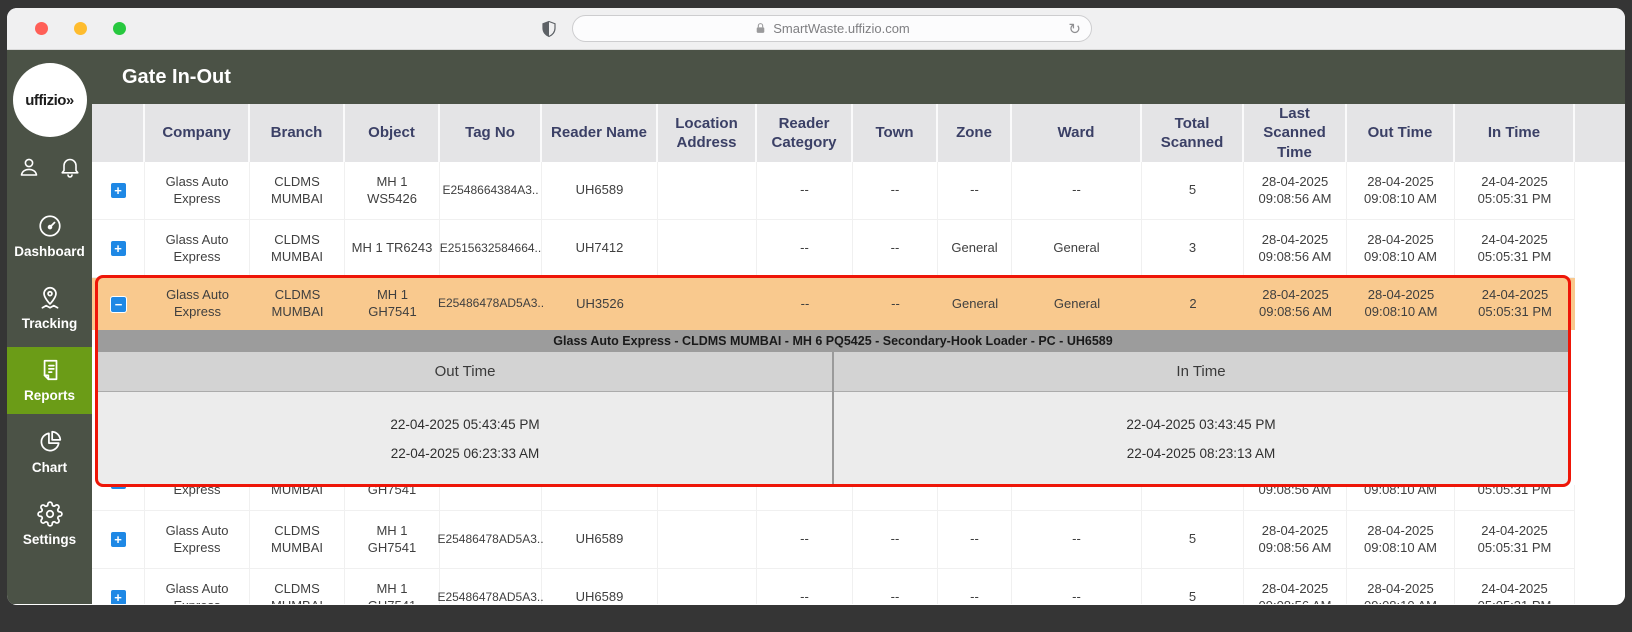 This screenshot has height=632, width=1632. Describe the element at coordinates (491, 190) in the screenshot. I see `cell-tag-no: E2548664384A3..` at that location.